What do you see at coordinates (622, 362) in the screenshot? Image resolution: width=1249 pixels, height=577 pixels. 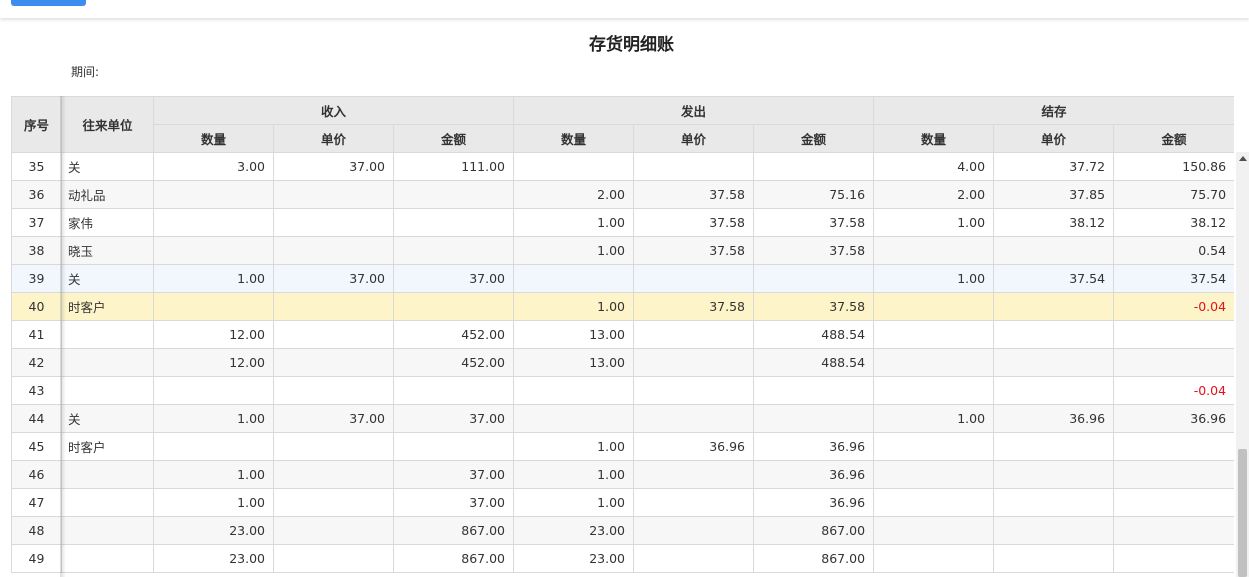 I see `table-row: 42 12.00 452.00 13.00 488.54` at bounding box center [622, 362].